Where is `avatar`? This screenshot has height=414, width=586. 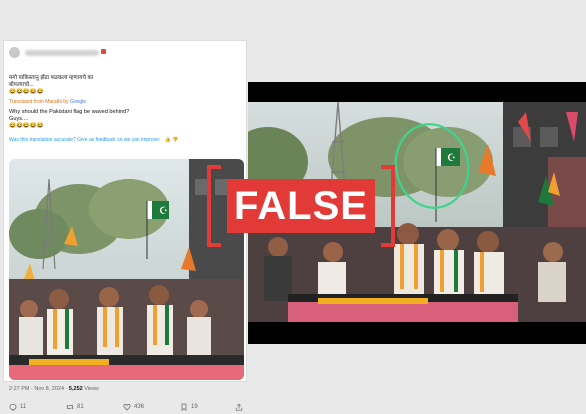
avatar is located at coordinates (14, 52).